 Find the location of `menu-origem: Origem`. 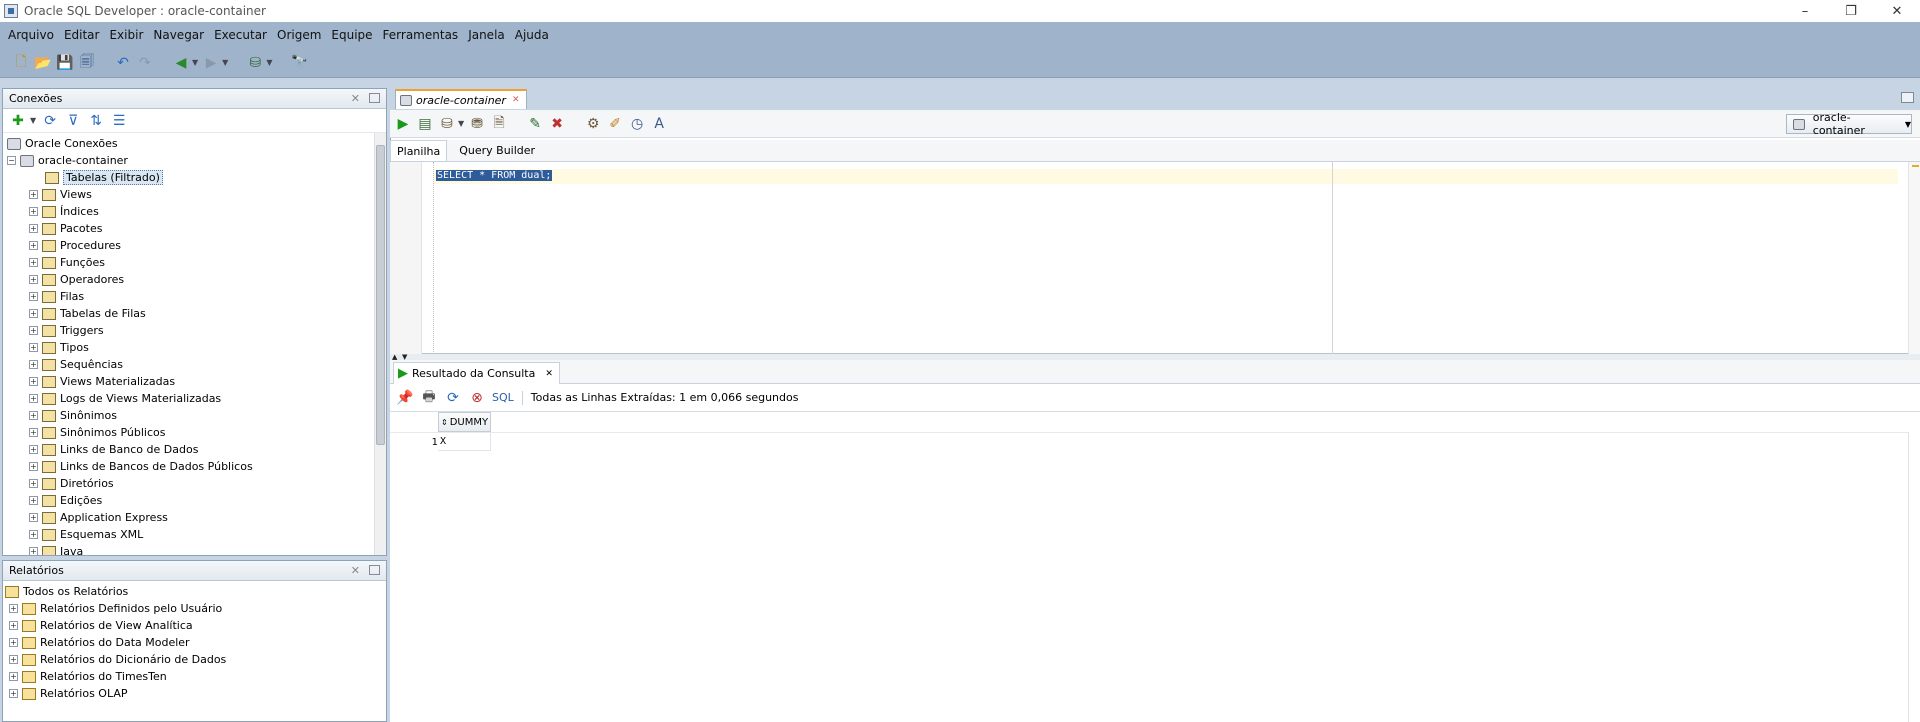

menu-origem: Origem is located at coordinates (299, 35).